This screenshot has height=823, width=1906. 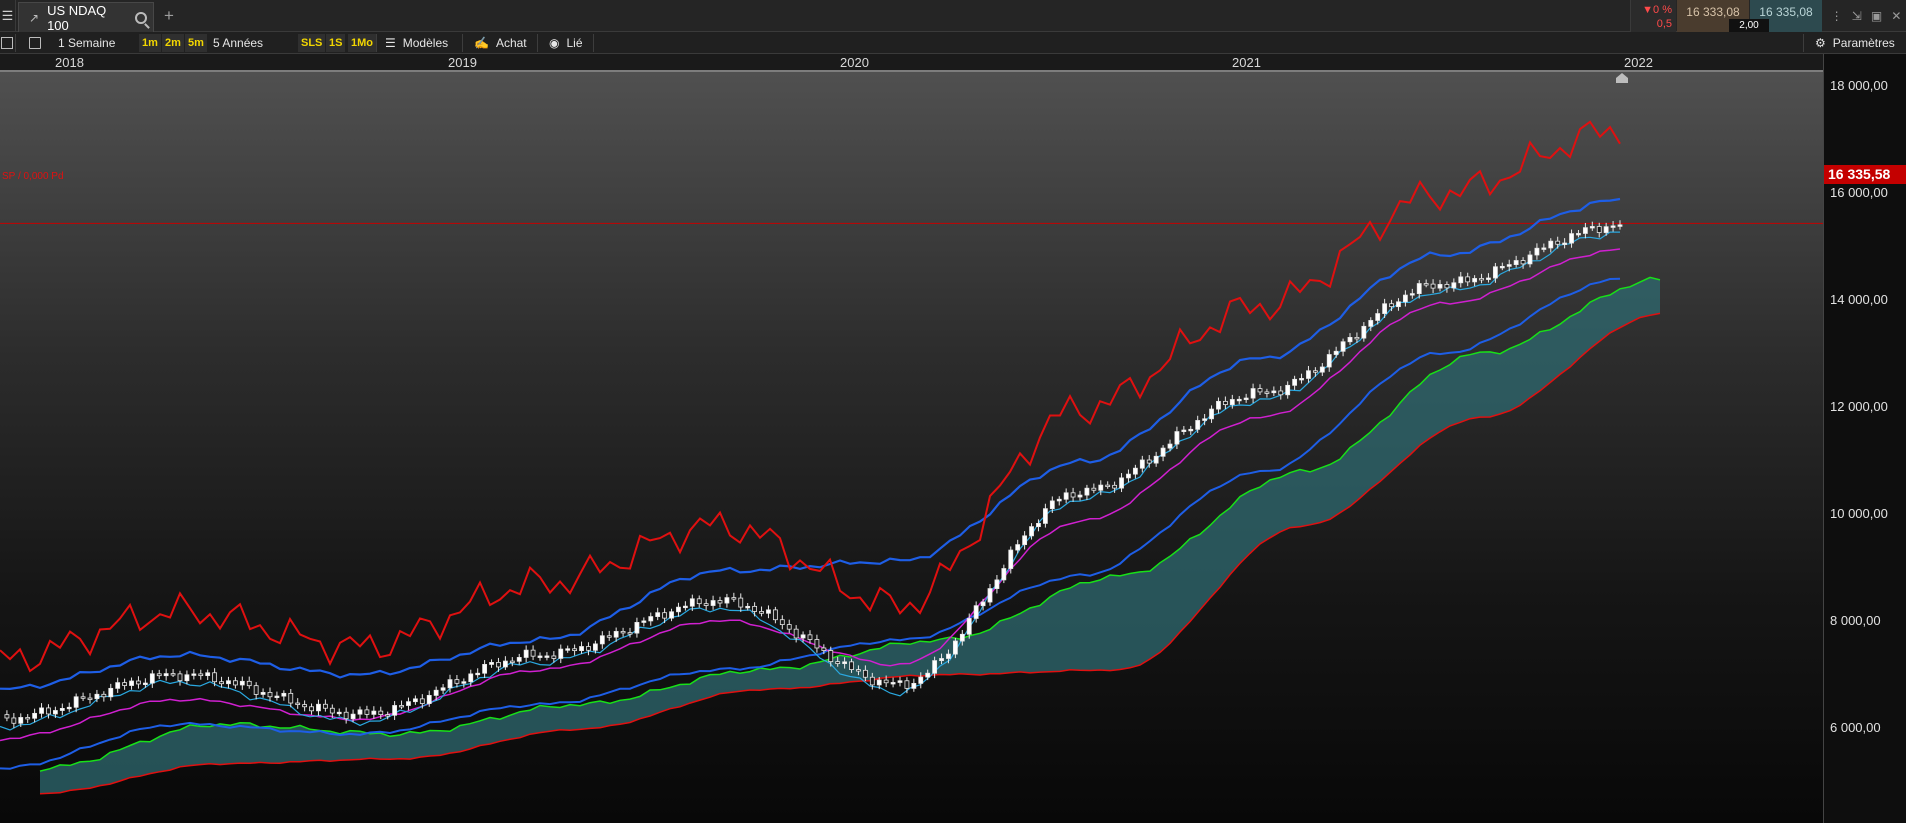 What do you see at coordinates (1863, 43) in the screenshot?
I see `settings-label: Paramètres` at bounding box center [1863, 43].